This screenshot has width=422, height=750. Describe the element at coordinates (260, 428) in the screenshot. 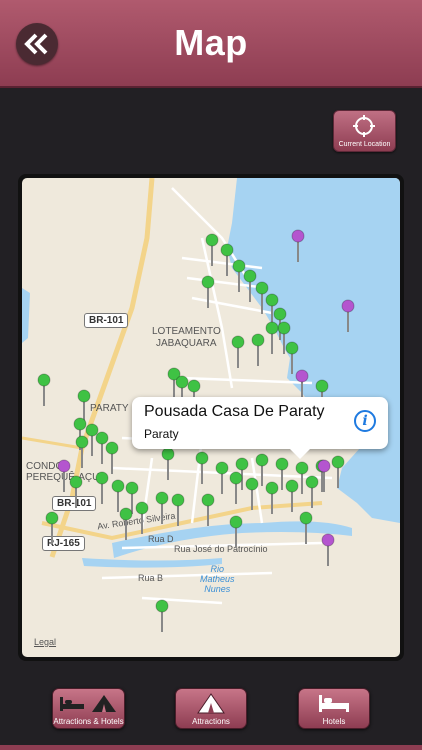

I see `location-callout: Pousada Casa De Paraty Paraty i` at that location.